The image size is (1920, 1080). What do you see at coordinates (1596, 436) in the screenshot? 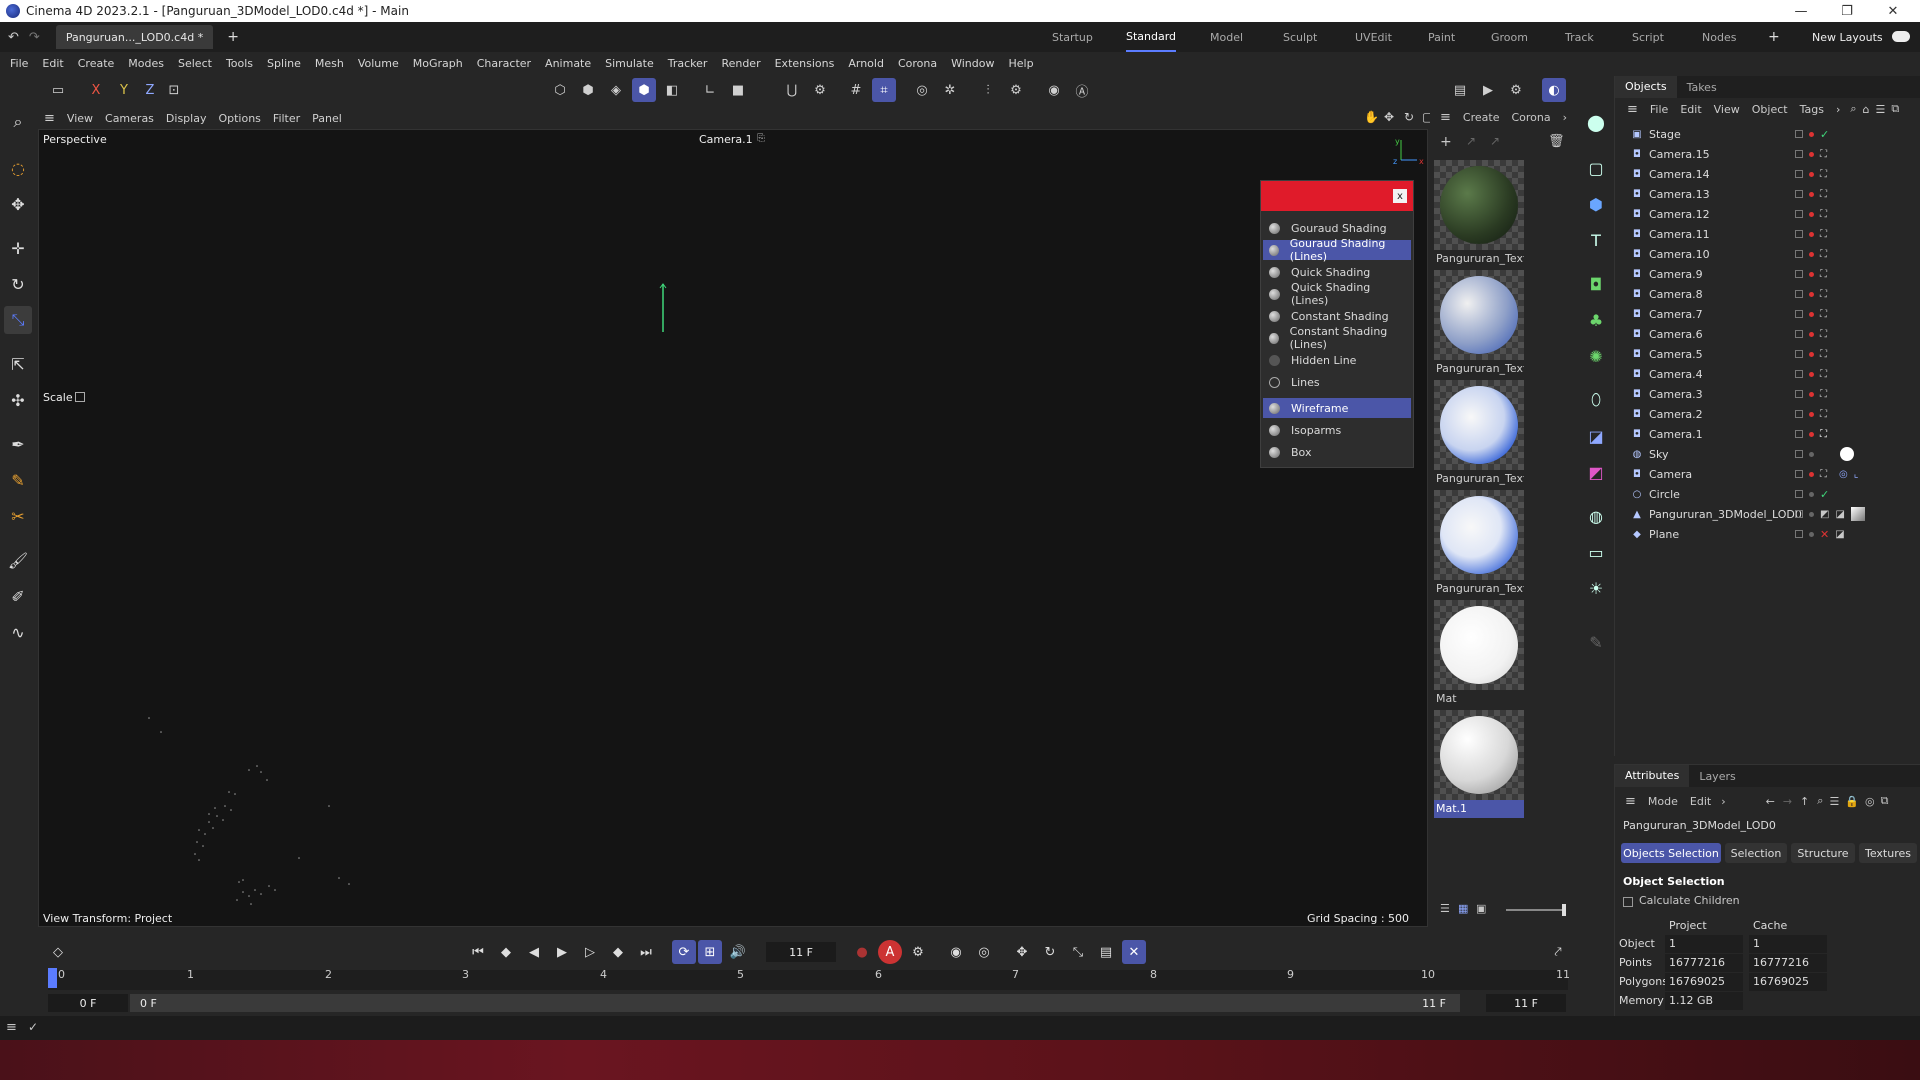
I see `field-icon: ◪` at bounding box center [1596, 436].